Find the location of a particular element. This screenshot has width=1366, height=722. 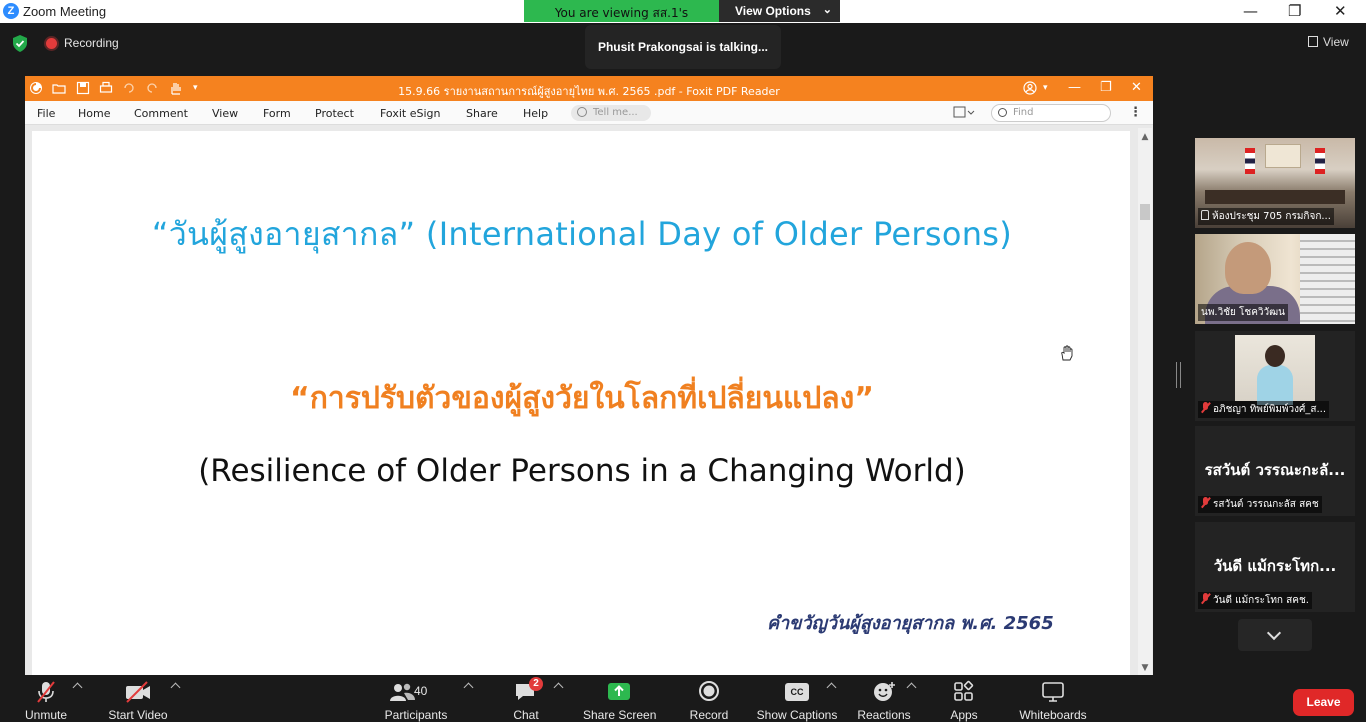

slide-caption: คำขวัญวันผู้สูงอายุสากล พ.ศ. 2565 is located at coordinates (910, 623).